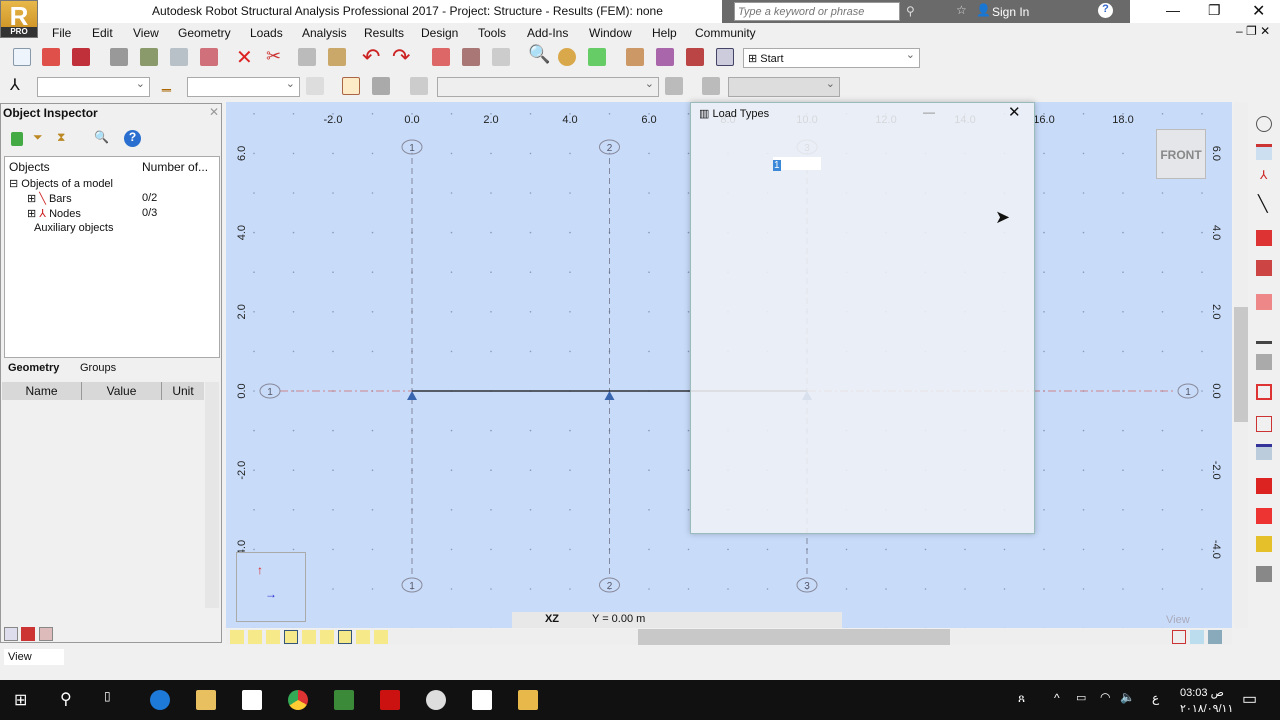 Image resolution: width=1280 pixels, height=720 pixels. What do you see at coordinates (179, 57) in the screenshot?
I see `report-icon` at bounding box center [179, 57].